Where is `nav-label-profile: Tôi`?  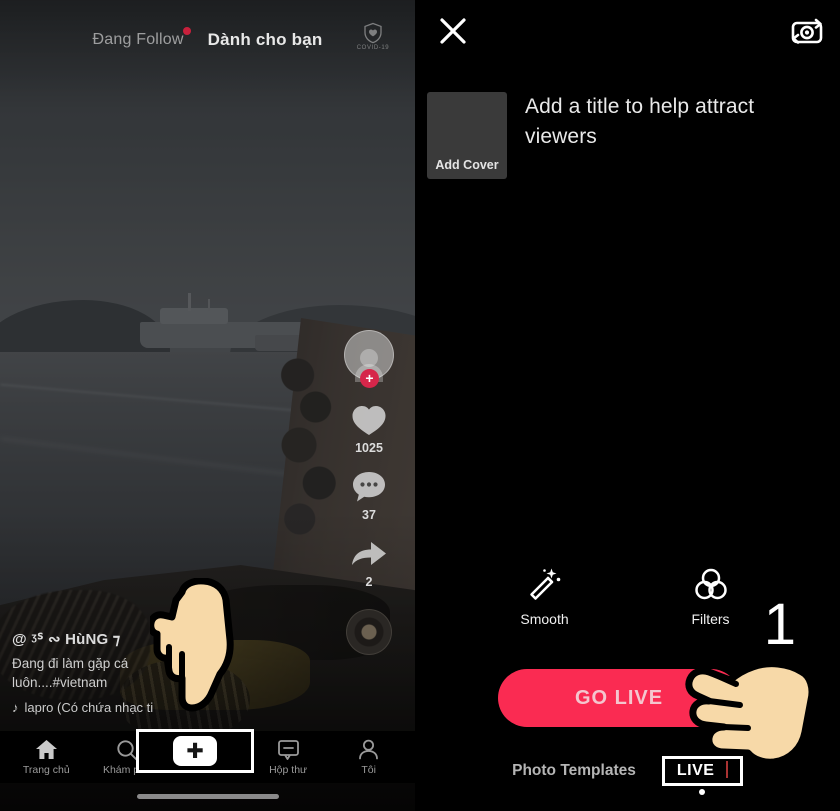
nav-label-profile: Tôi is located at coordinates (368, 769).